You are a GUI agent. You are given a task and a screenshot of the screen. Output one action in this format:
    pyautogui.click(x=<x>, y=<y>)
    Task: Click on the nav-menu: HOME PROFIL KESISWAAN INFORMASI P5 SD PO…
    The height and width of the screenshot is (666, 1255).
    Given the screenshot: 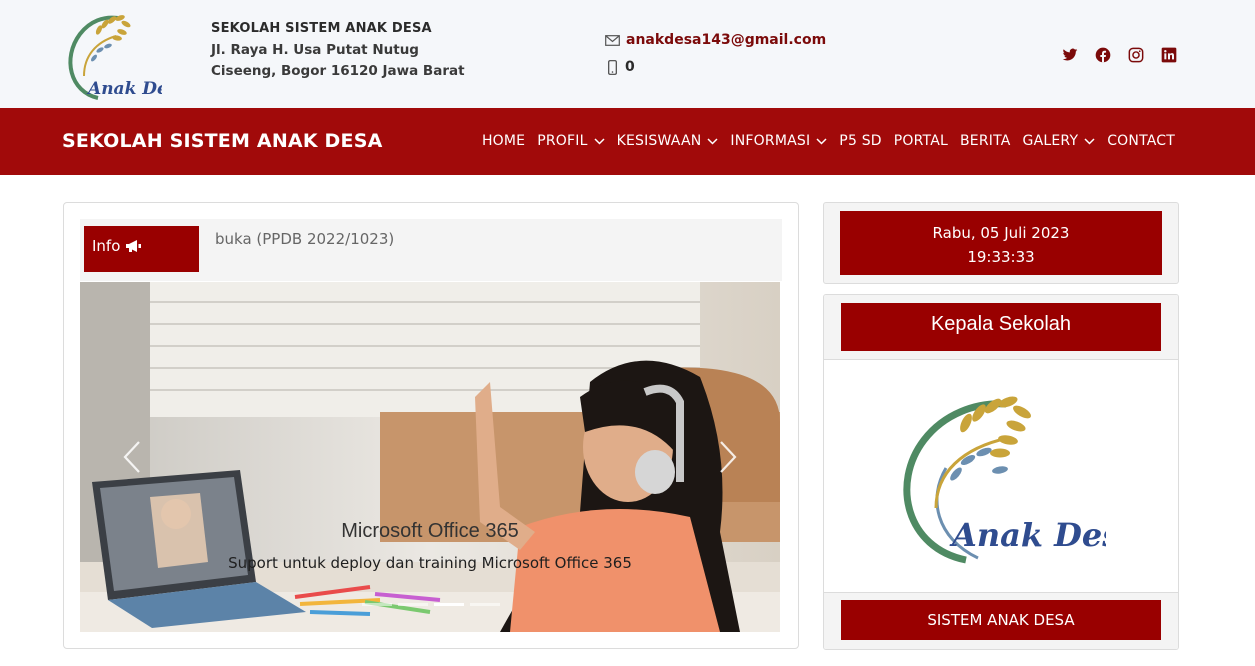 What is the action you would take?
    pyautogui.click(x=822, y=141)
    